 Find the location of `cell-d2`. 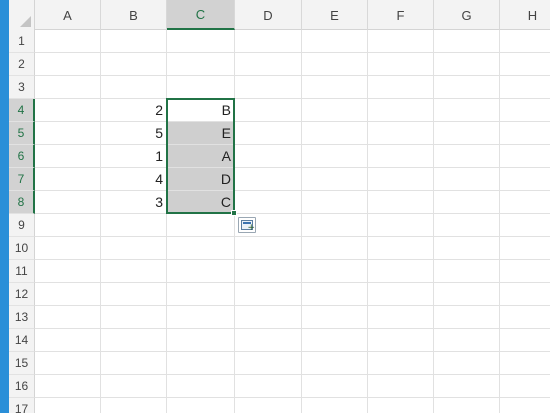

cell-d2 is located at coordinates (268, 64).